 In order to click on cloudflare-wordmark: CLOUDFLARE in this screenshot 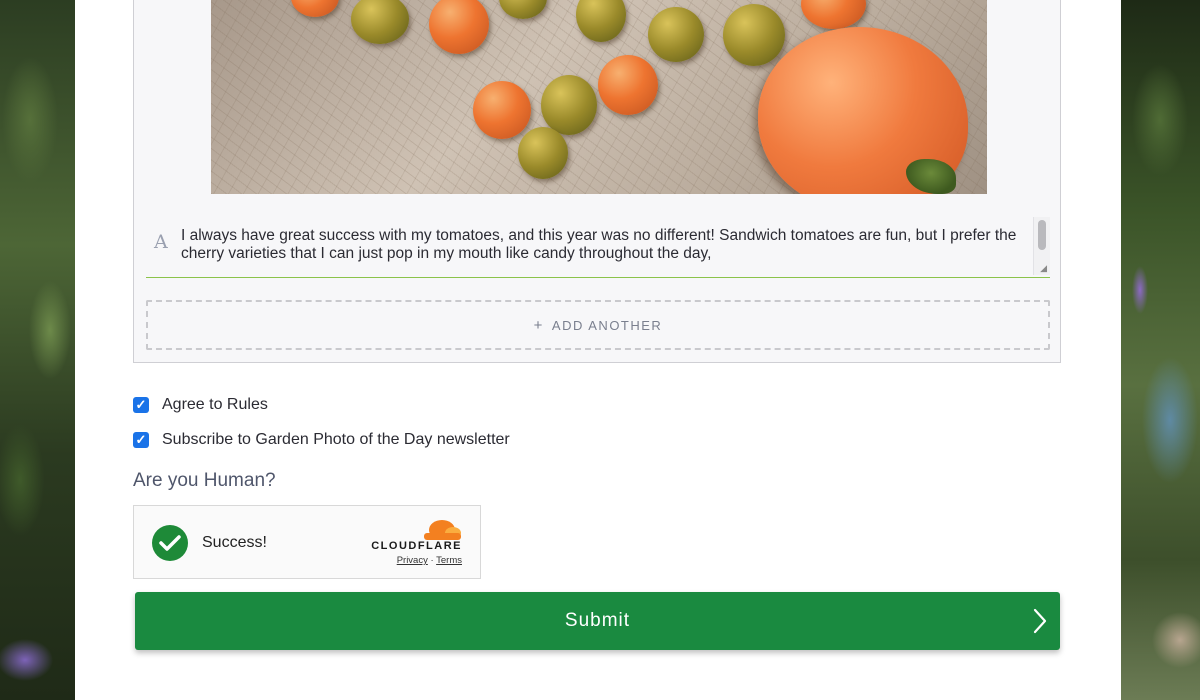, I will do `click(416, 546)`.